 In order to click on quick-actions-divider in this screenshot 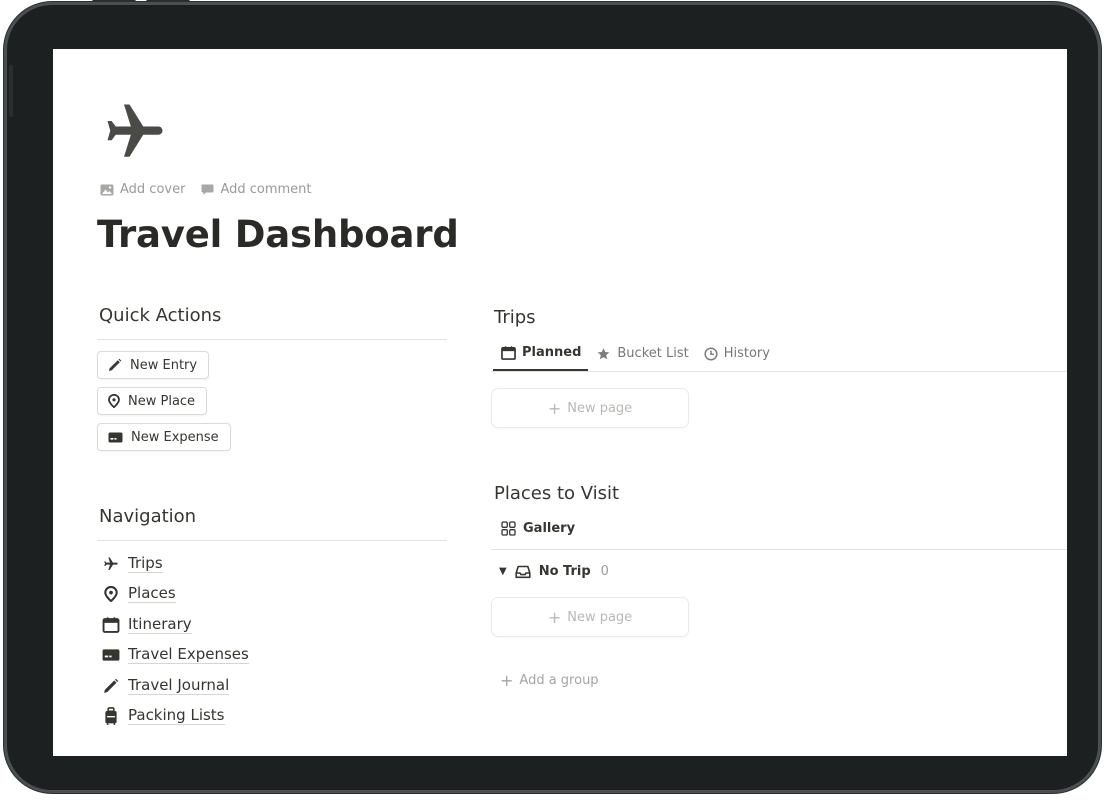, I will do `click(272, 339)`.